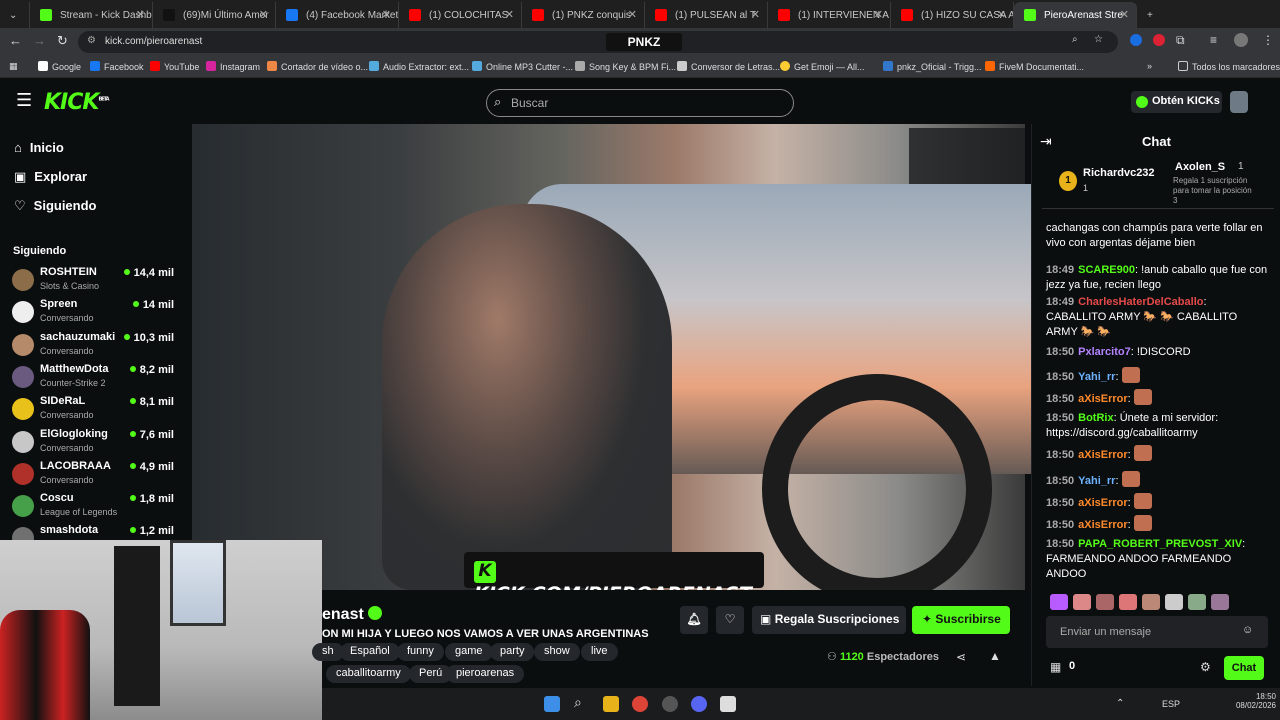 The width and height of the screenshot is (1280, 720). Describe the element at coordinates (15, 40) in the screenshot. I see `back-icon: ←` at that location.